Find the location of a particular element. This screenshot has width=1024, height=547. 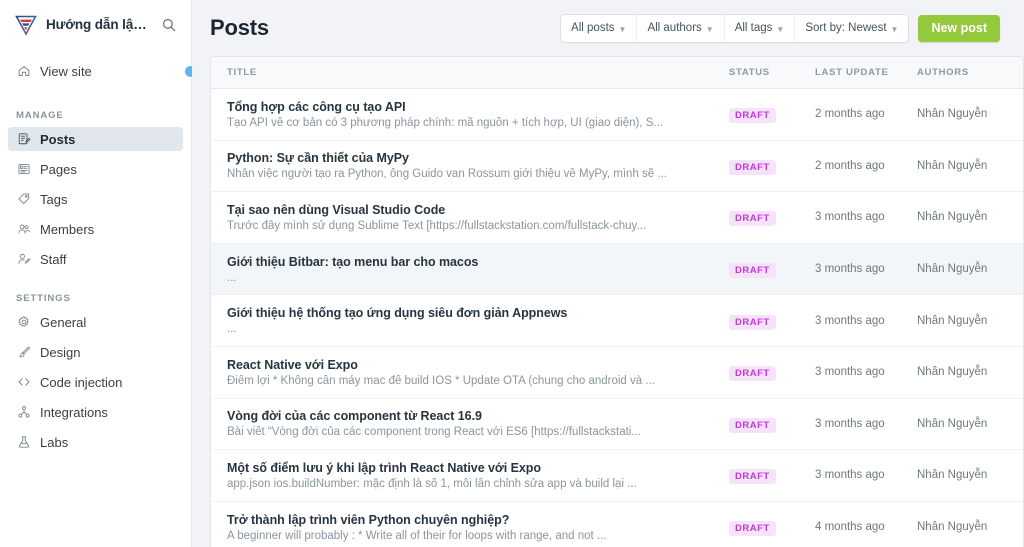

filter-sort-by: Sort by: Newest ▼ is located at coordinates (851, 28).